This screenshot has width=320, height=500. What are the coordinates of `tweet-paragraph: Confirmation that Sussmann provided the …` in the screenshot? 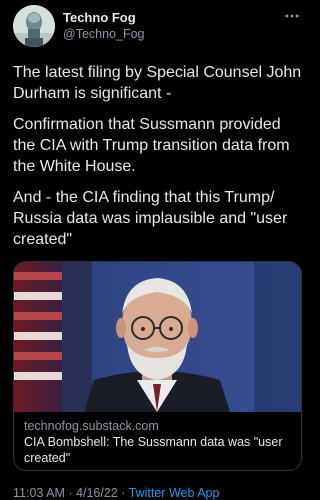 It's located at (151, 145).